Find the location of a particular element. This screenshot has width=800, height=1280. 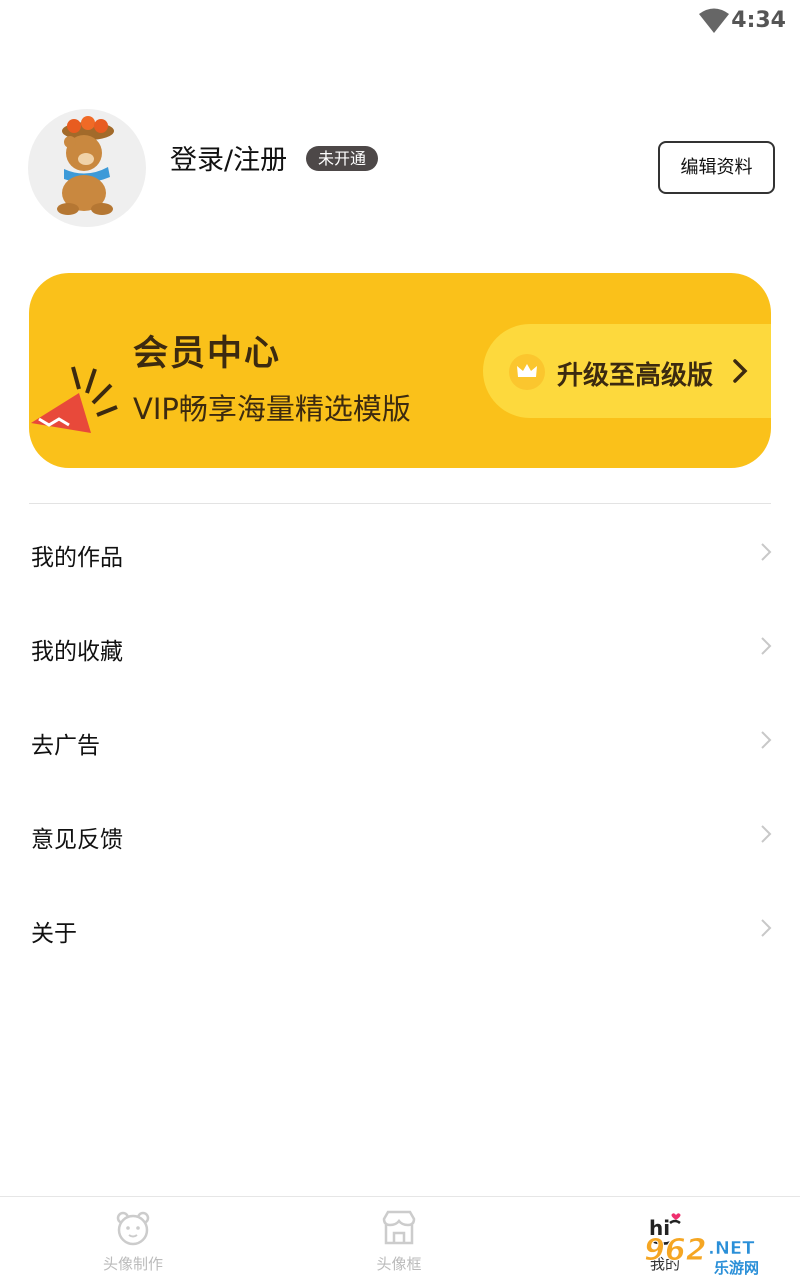

menu-item-my-favorites: 我的收藏 is located at coordinates (400, 646).